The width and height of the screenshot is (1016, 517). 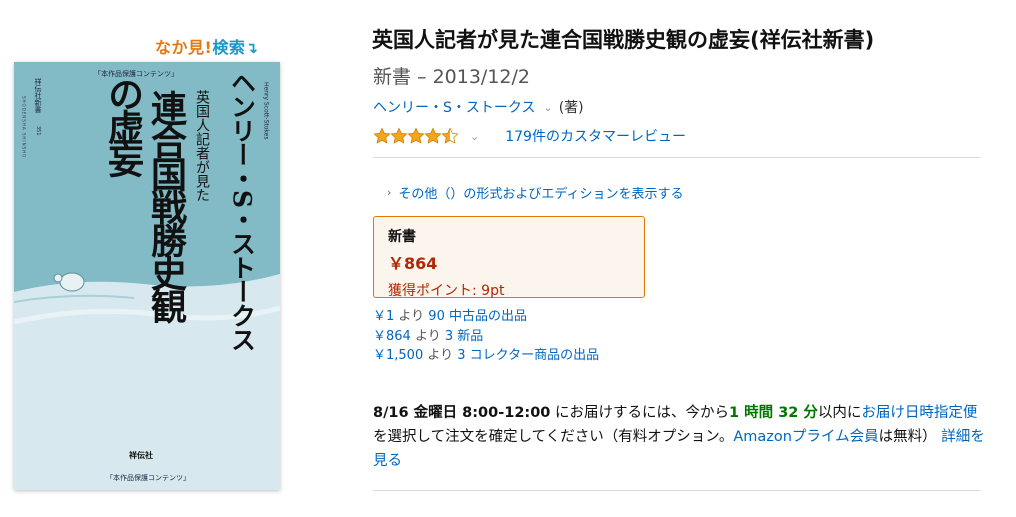 I want to click on chevron-right-icon: ›, so click(x=389, y=192).